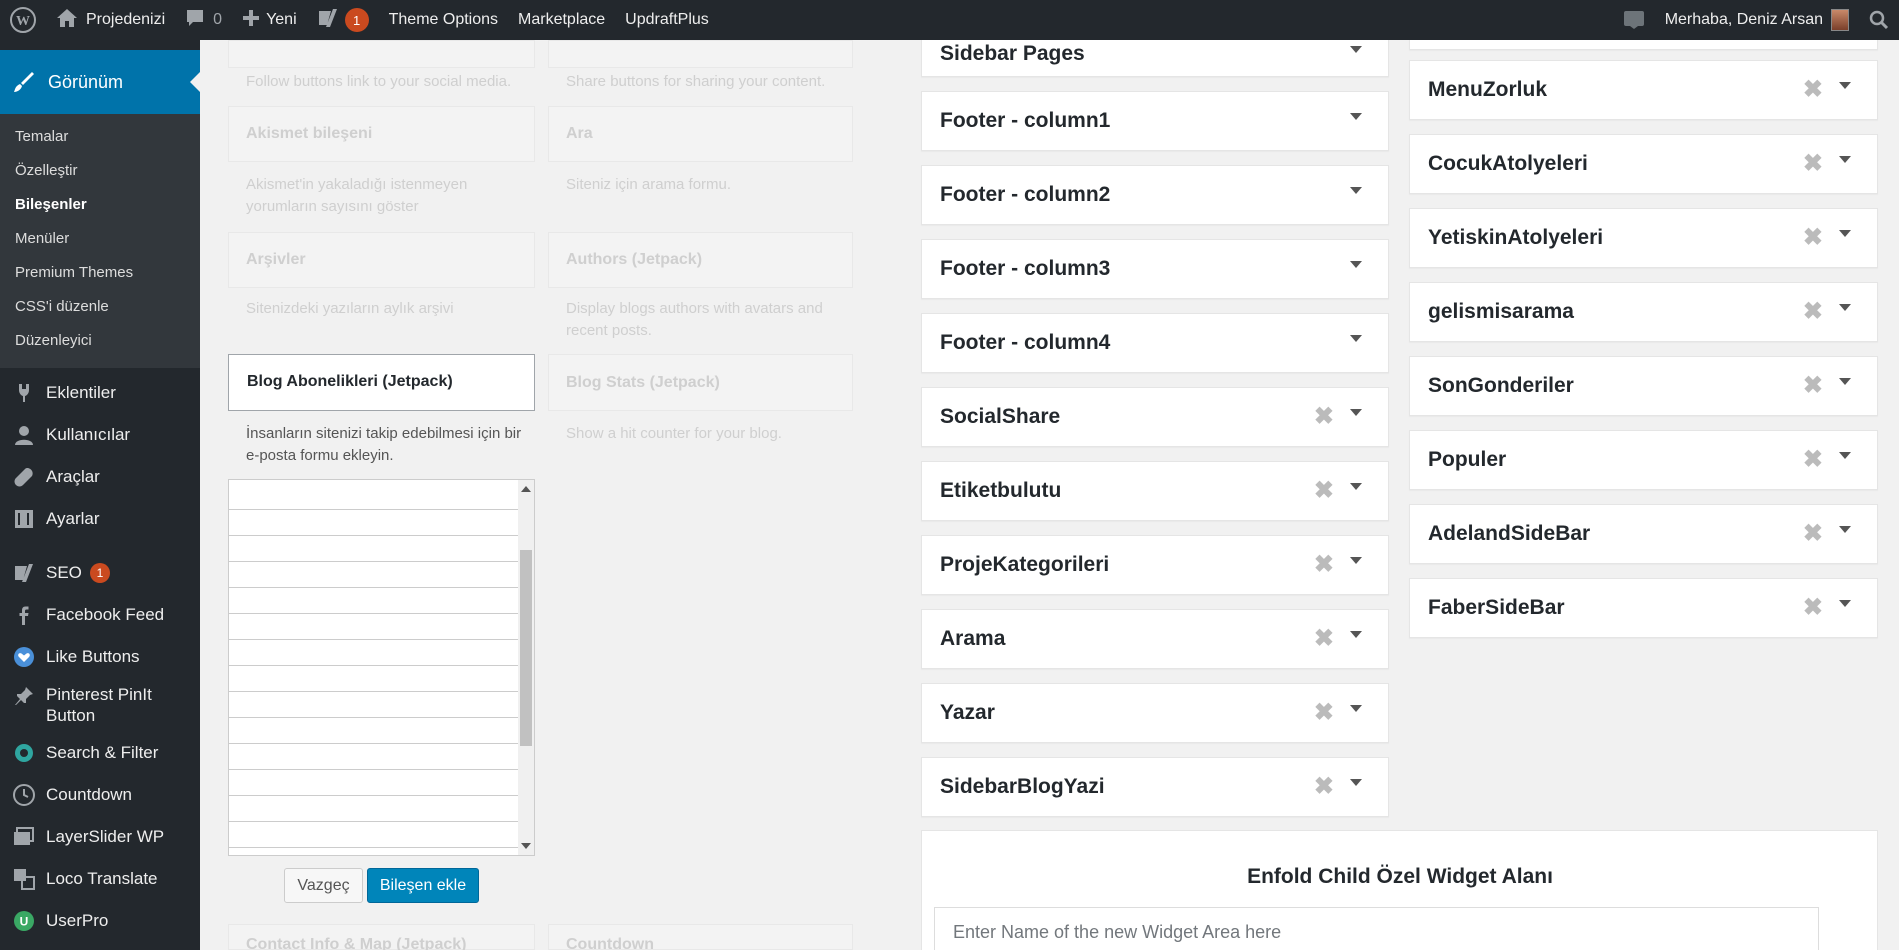 The height and width of the screenshot is (950, 1899). I want to click on new-content-link: Yeni, so click(269, 20).